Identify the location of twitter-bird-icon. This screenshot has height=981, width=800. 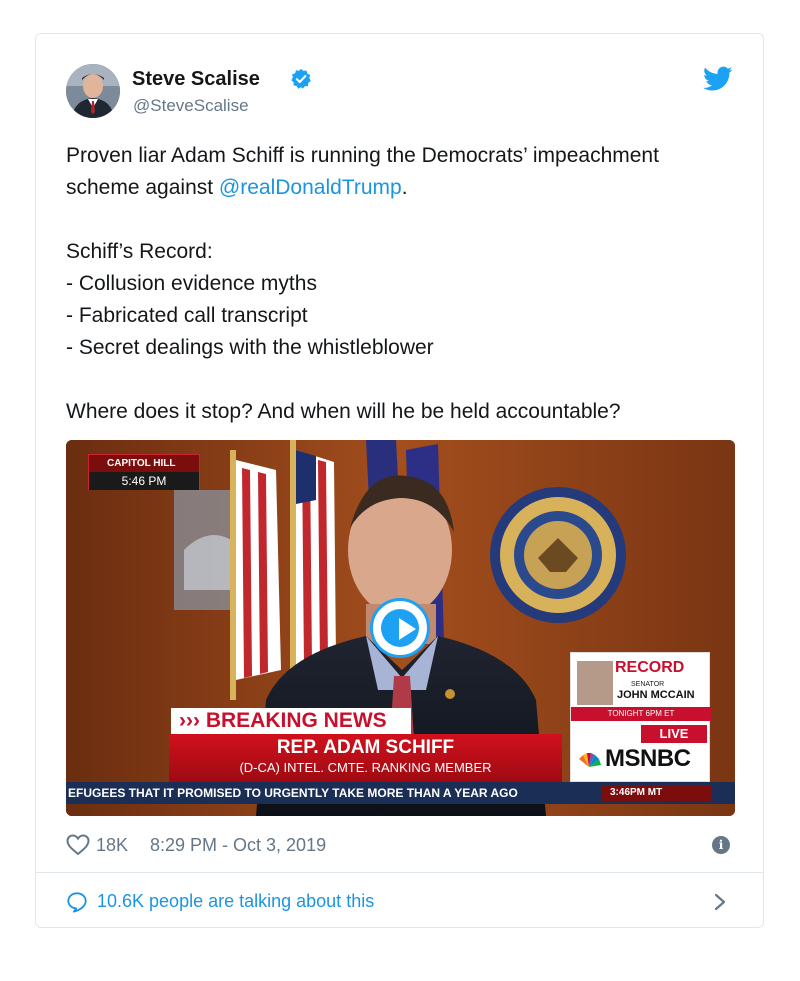
(718, 79).